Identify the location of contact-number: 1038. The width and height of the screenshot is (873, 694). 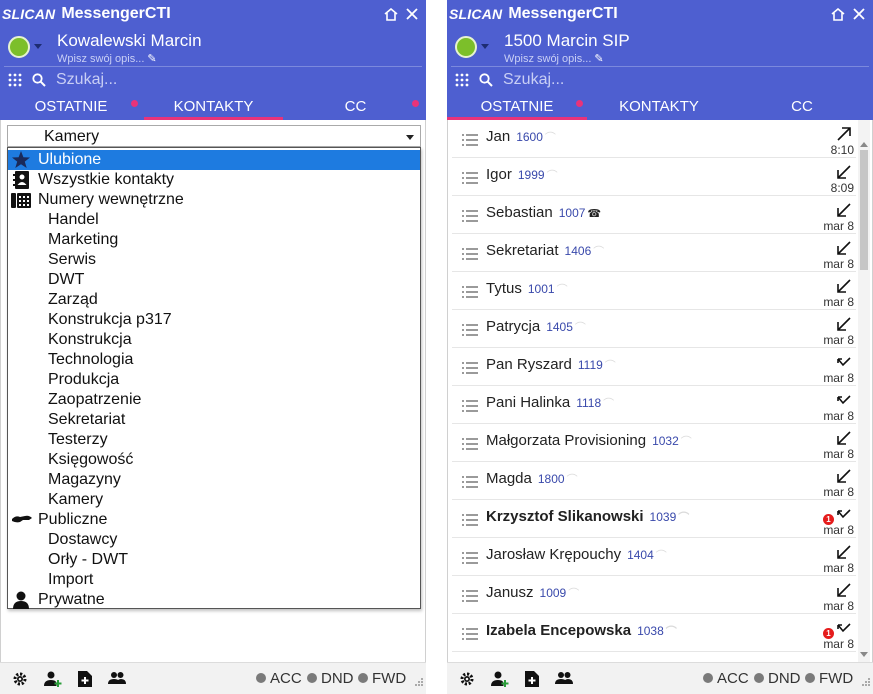
(650, 631).